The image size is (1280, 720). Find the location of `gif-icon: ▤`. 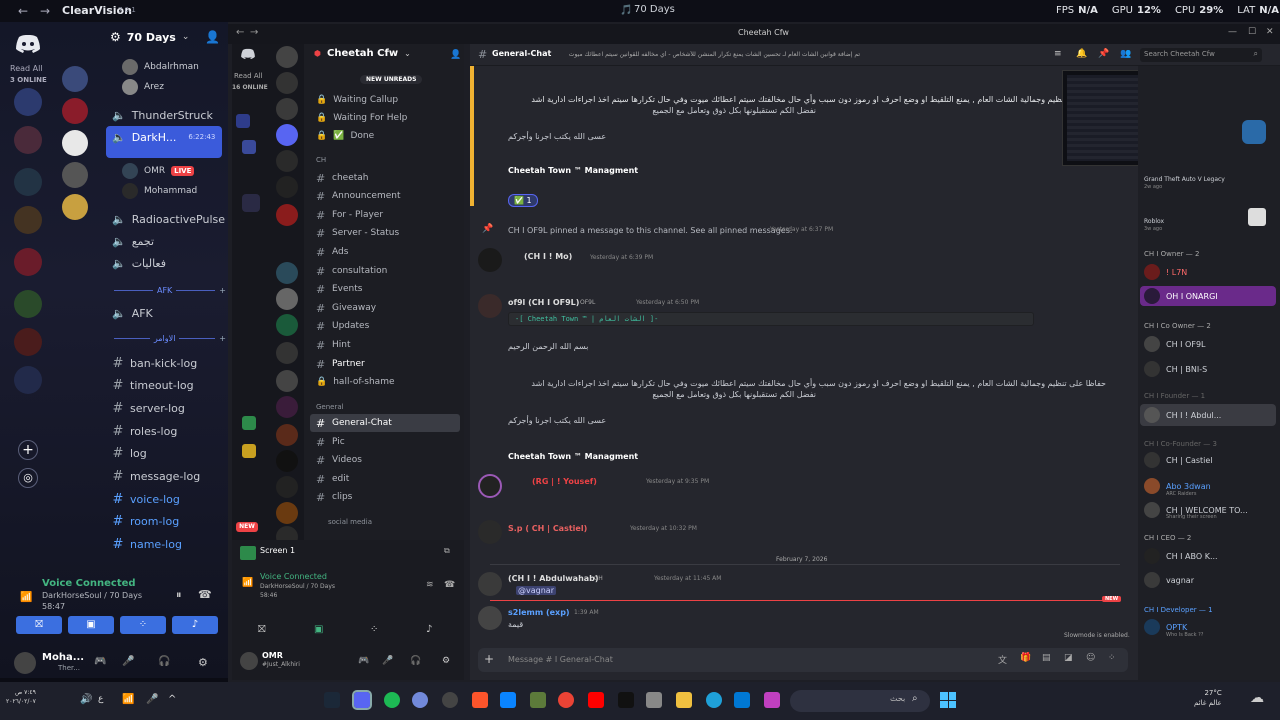

gif-icon: ▤ is located at coordinates (1046, 658).